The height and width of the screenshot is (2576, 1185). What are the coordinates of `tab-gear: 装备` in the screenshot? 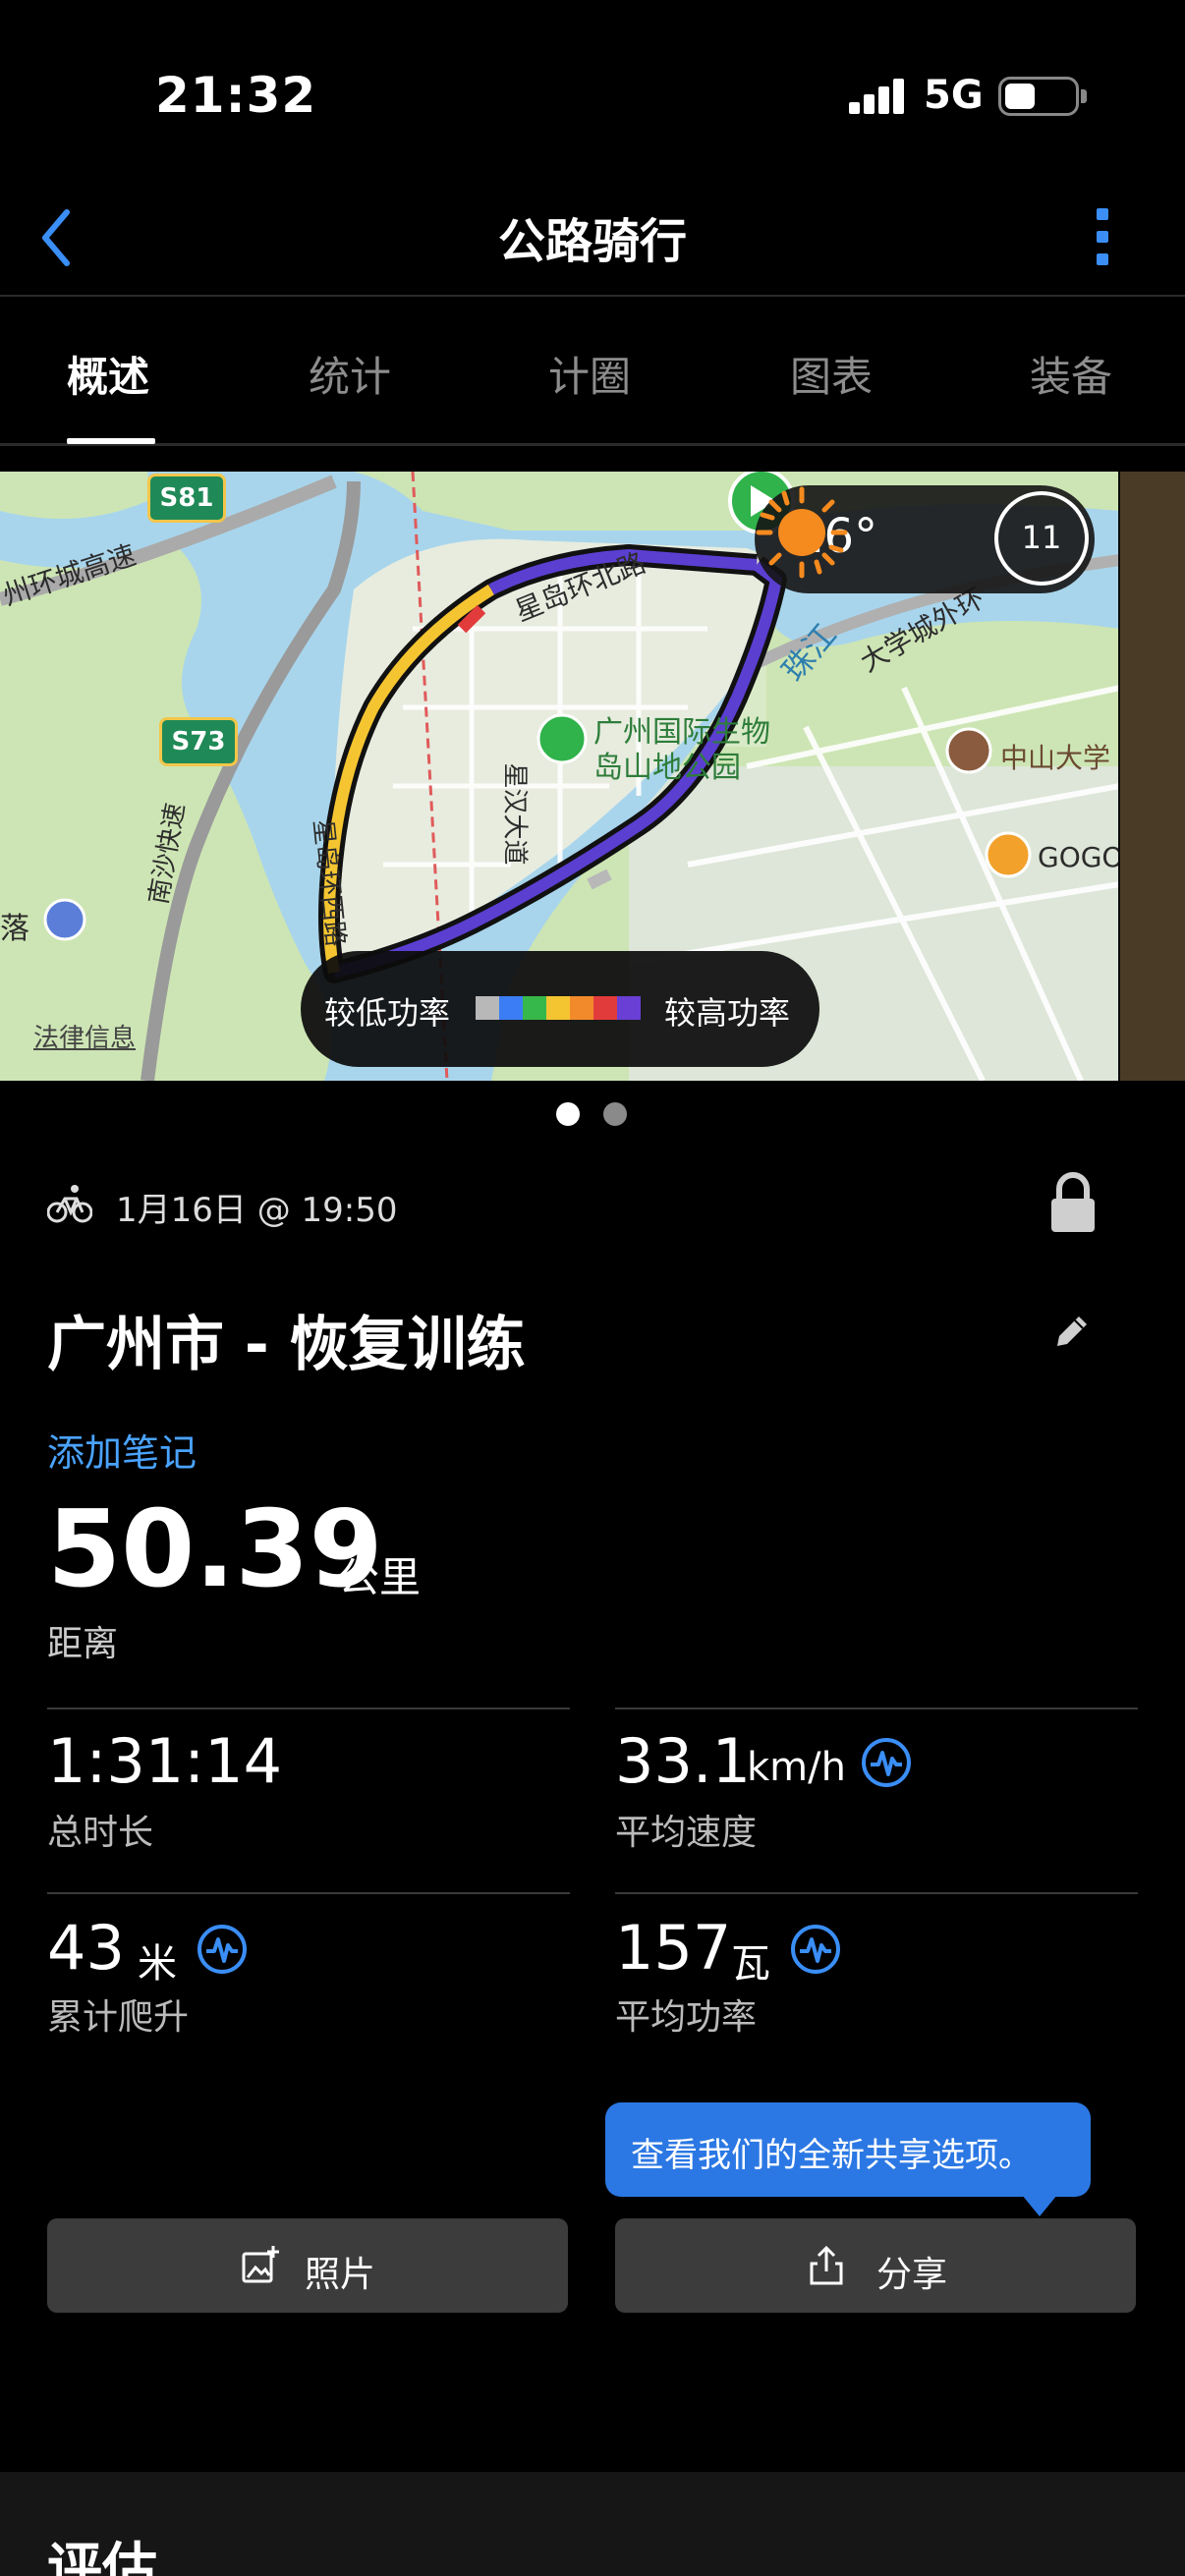 It's located at (1071, 374).